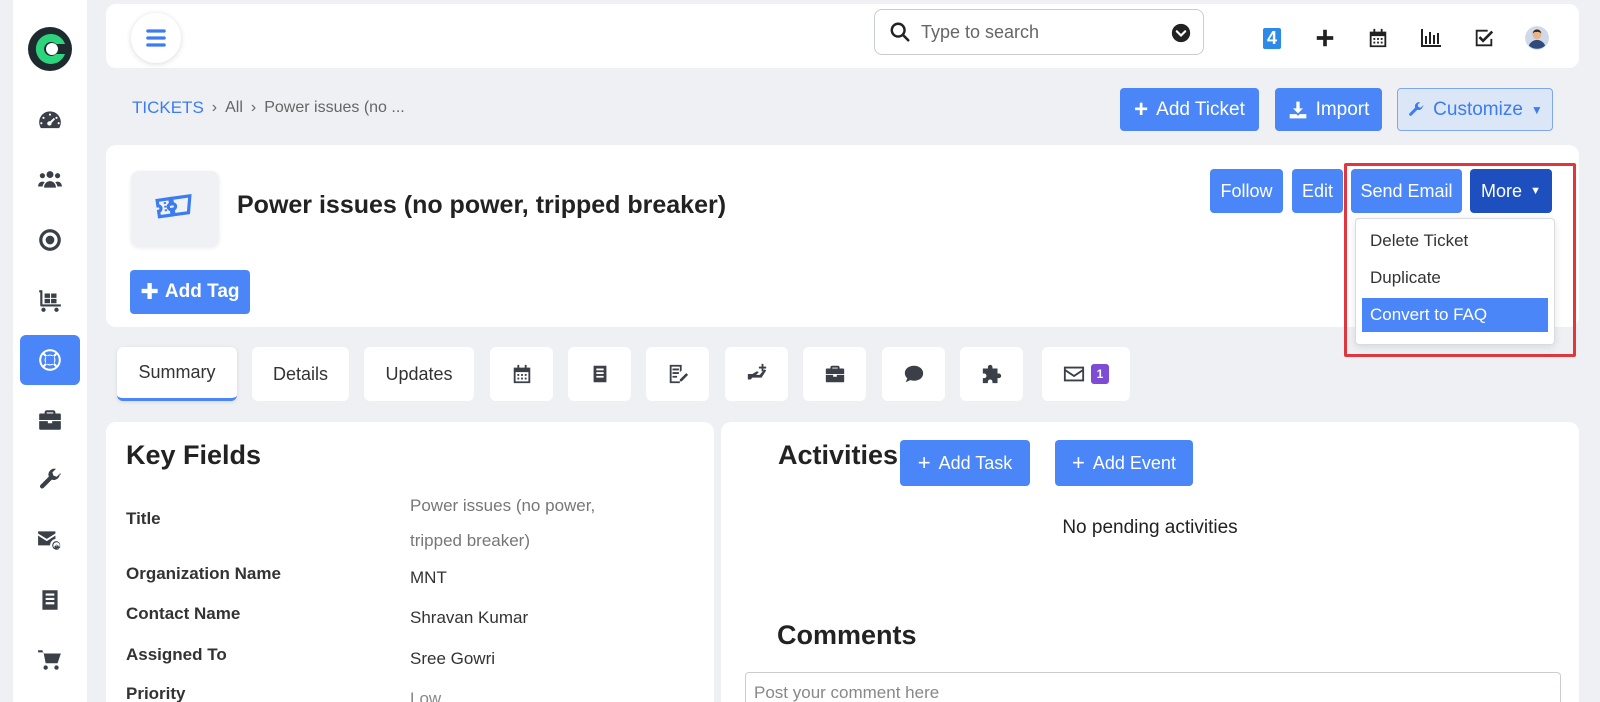 The image size is (1600, 702). I want to click on tab-documents, so click(599, 374).